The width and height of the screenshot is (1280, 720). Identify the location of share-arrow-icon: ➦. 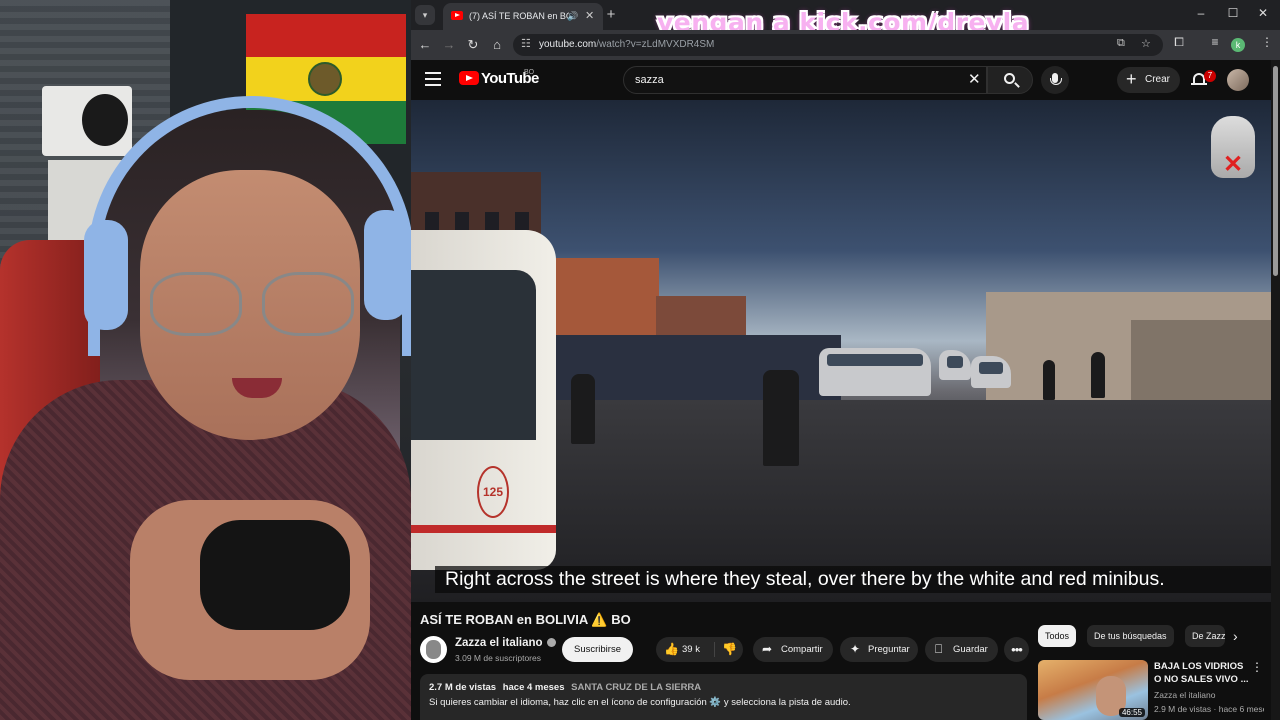
(767, 649).